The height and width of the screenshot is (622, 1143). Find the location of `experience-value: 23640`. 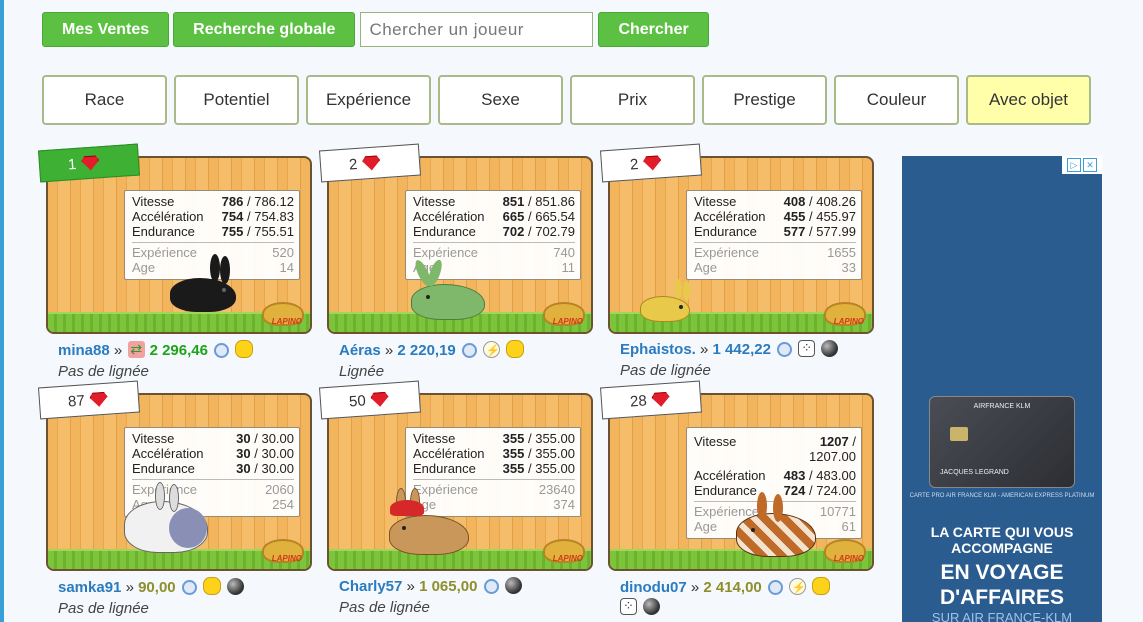

experience-value: 23640 is located at coordinates (556, 489).